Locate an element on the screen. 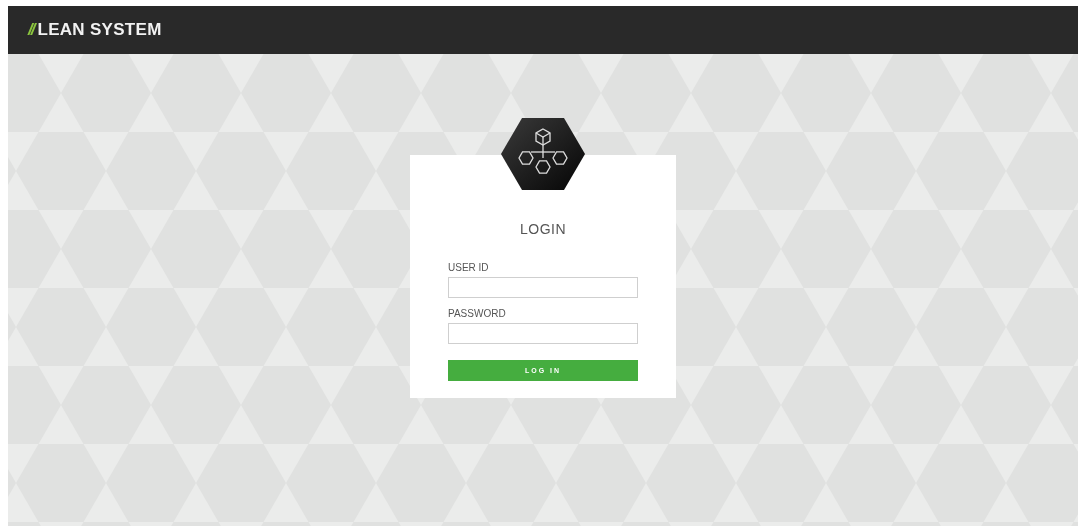  brand-name: LEAN SYSTEM is located at coordinates (99, 30).